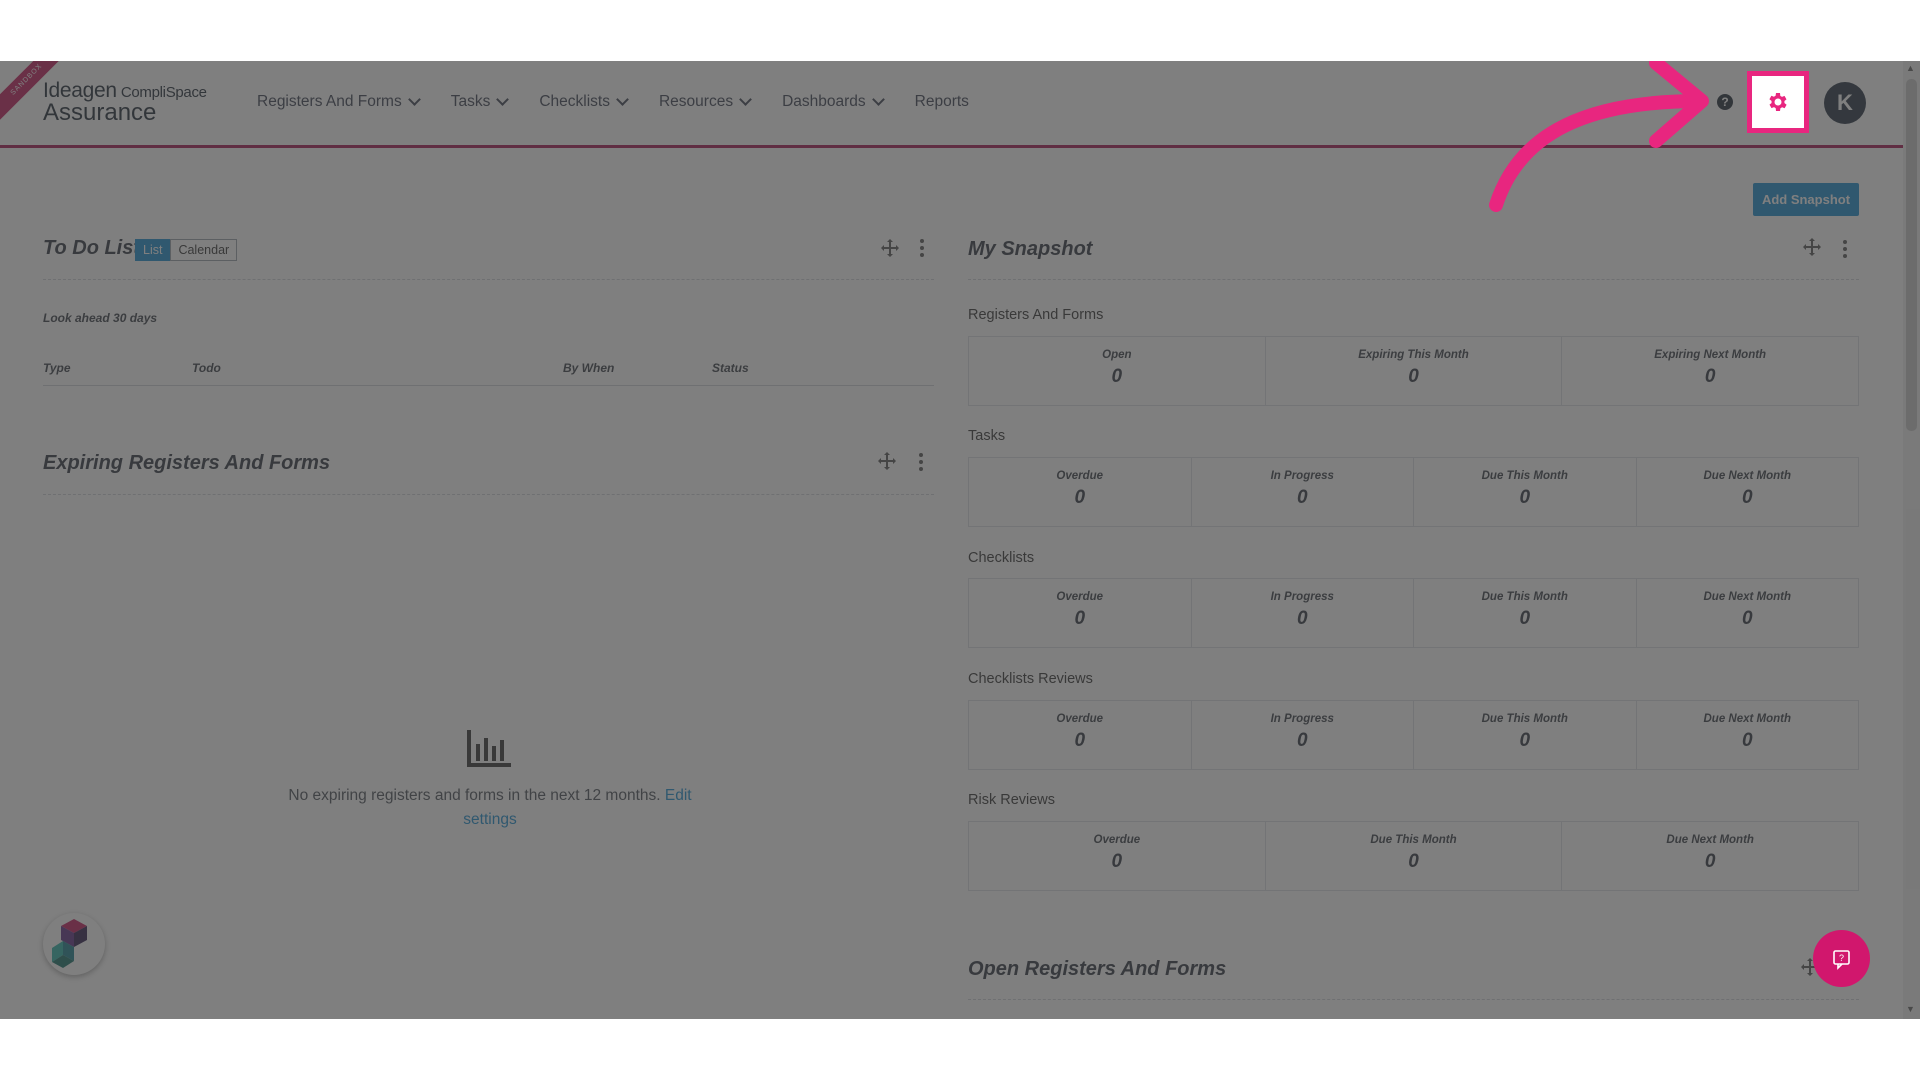 The width and height of the screenshot is (1920, 1080). I want to click on settings-button-highlighted, so click(1778, 102).